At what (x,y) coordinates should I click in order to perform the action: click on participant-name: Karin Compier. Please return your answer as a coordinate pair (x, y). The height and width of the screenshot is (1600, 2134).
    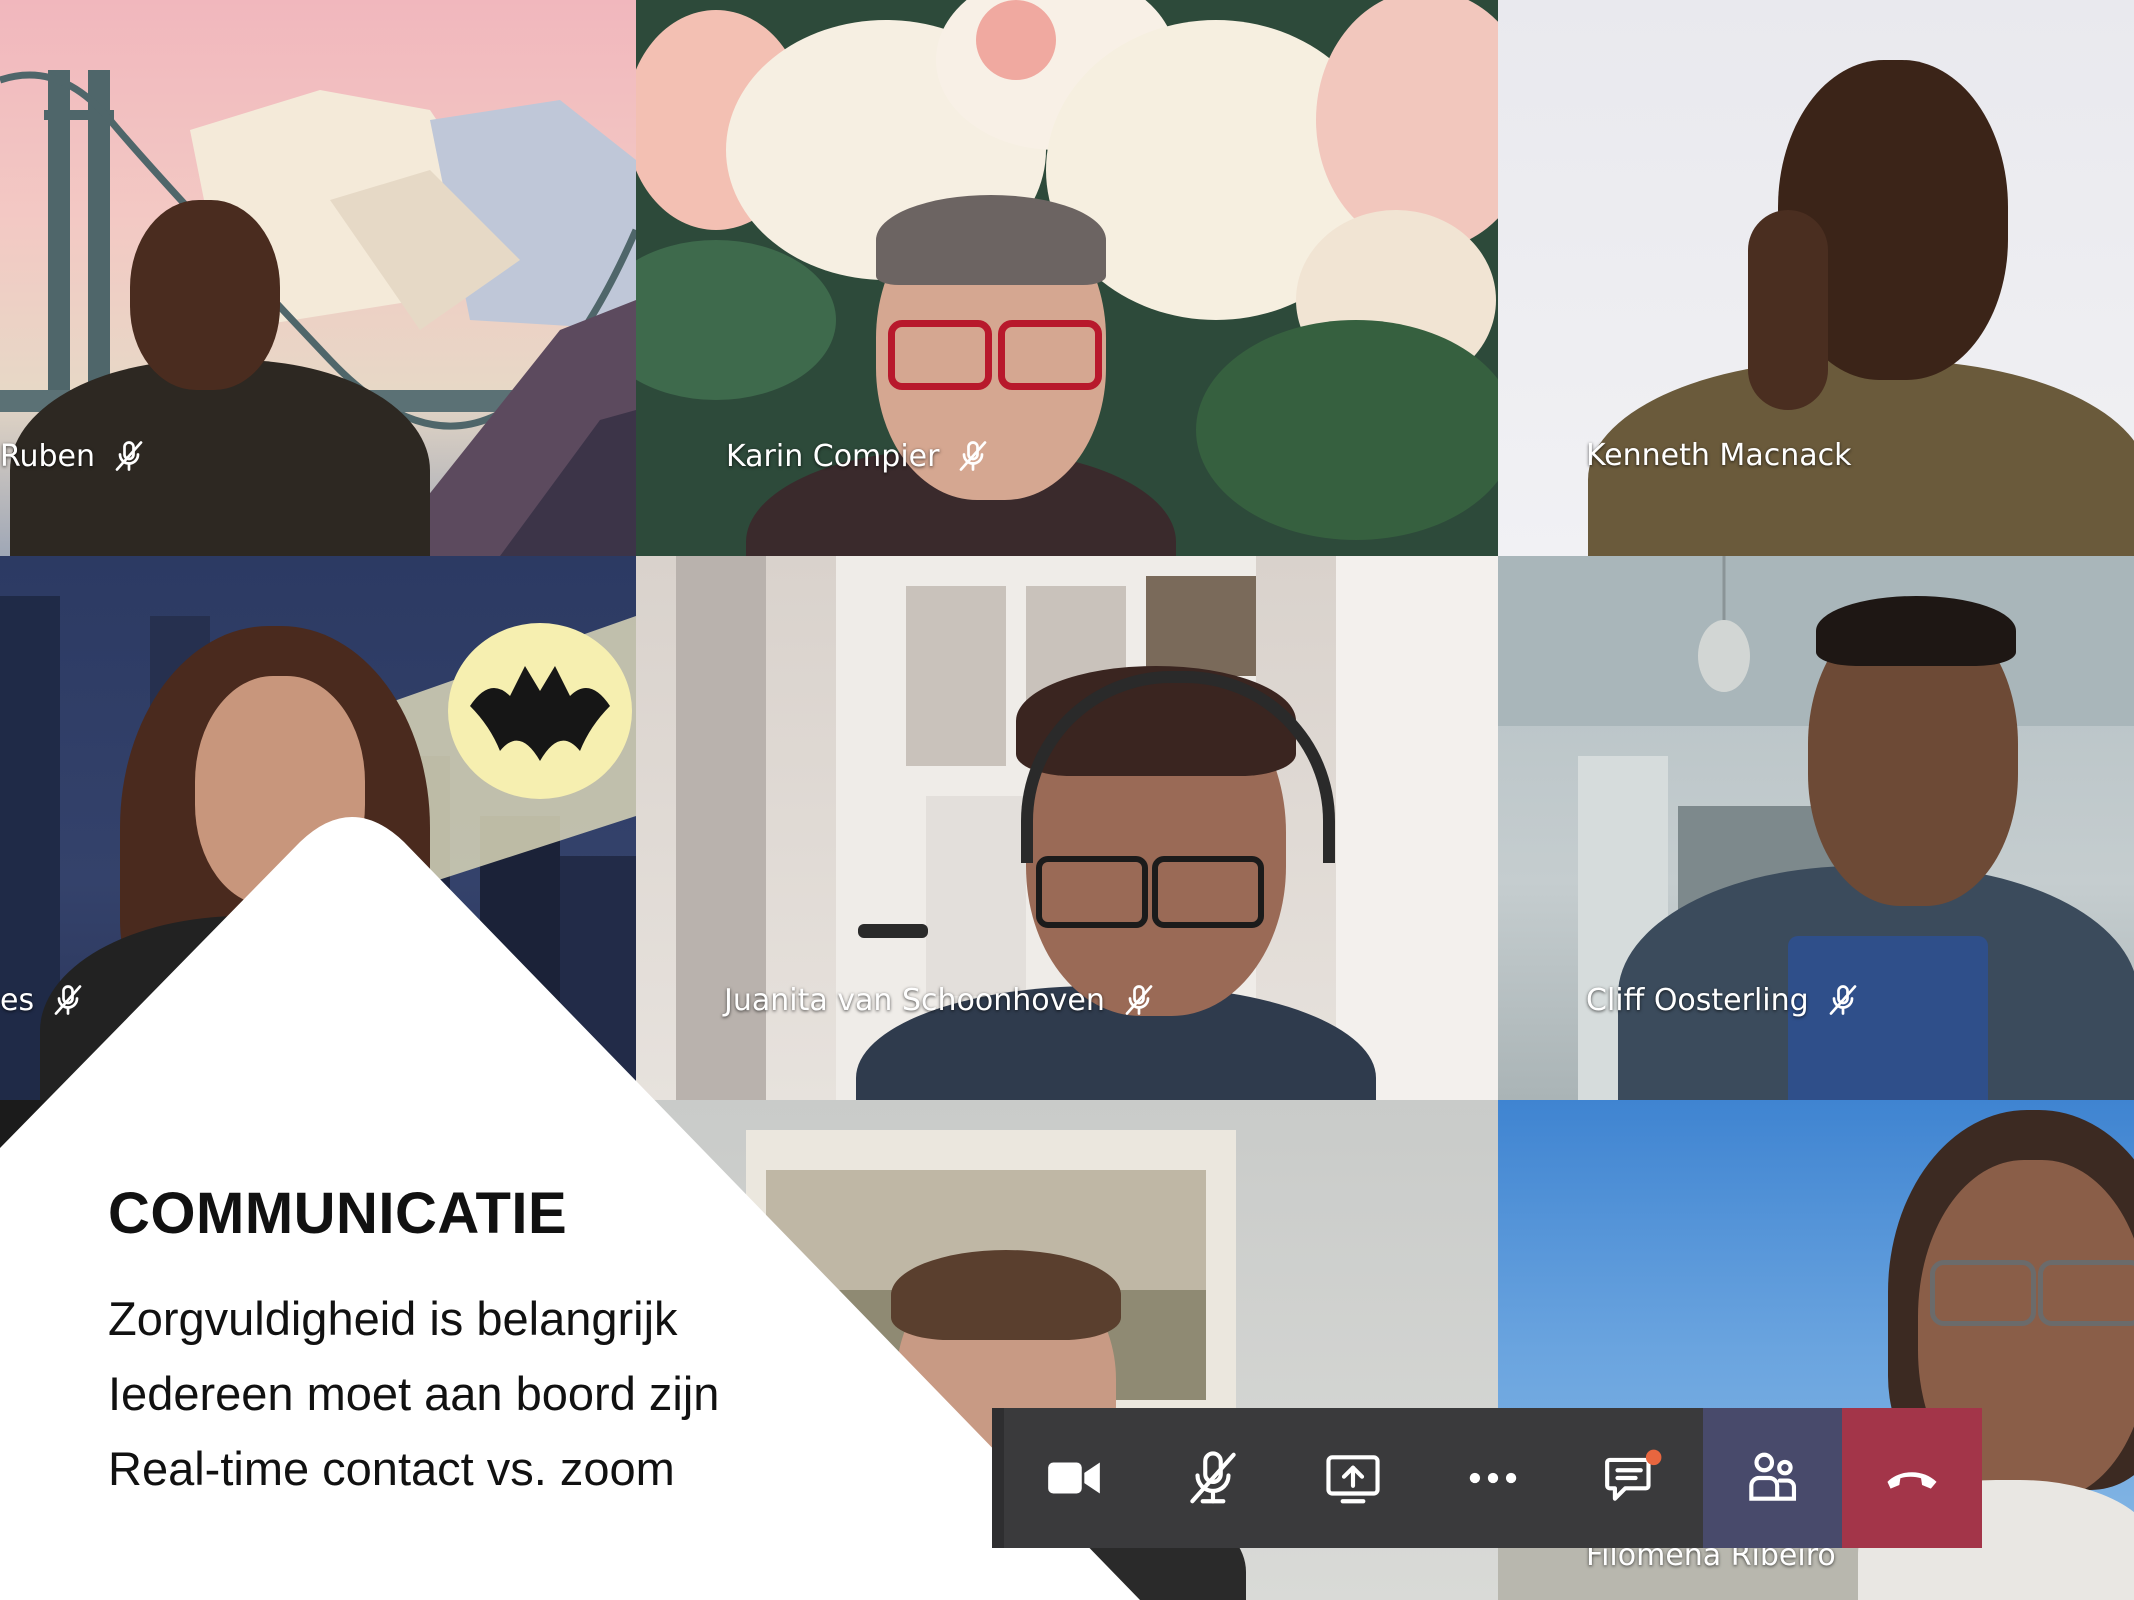
    Looking at the image, I should click on (833, 456).